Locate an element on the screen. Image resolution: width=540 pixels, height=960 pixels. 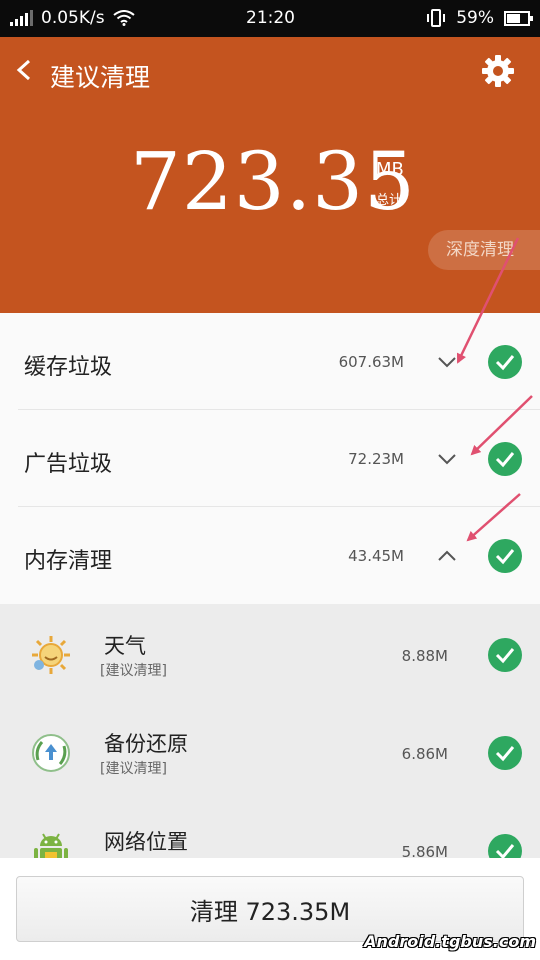
gear-icon is located at coordinates (498, 71).